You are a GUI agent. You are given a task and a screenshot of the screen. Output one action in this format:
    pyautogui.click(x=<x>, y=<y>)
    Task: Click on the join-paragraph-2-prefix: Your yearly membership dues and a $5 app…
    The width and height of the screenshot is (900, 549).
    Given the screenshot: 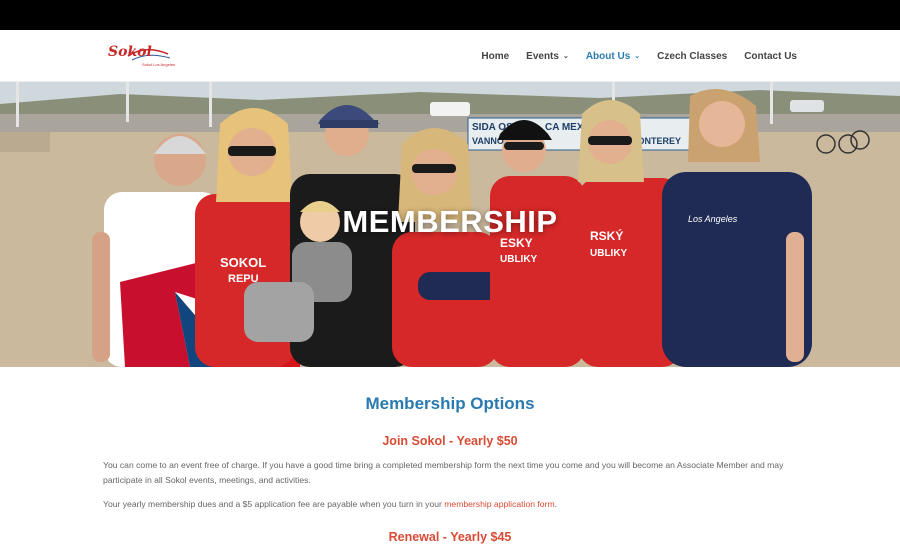 What is the action you would take?
    pyautogui.click(x=274, y=504)
    